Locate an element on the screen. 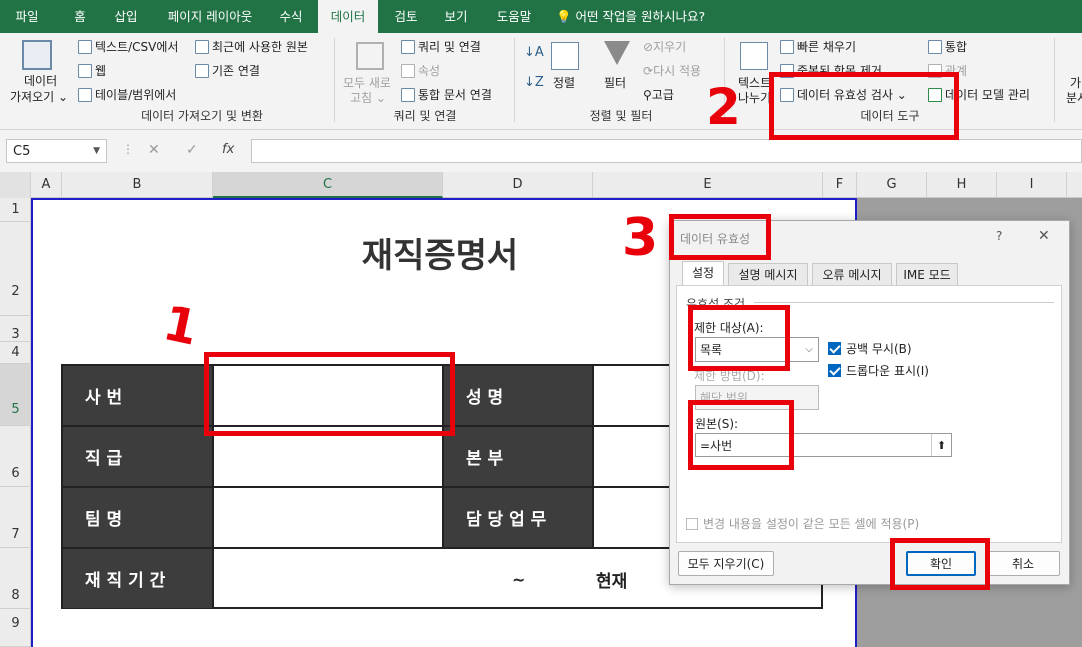 The image size is (1082, 647). tab-help: 도움말 is located at coordinates (514, 16).